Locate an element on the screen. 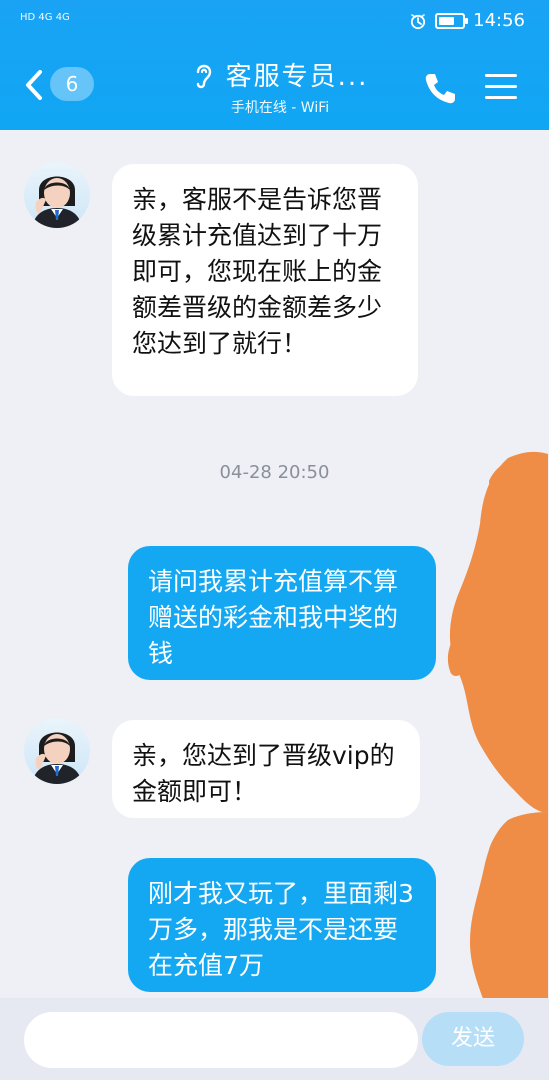 Image resolution: width=549 pixels, height=1080 pixels. menu-button is located at coordinates (502, 87).